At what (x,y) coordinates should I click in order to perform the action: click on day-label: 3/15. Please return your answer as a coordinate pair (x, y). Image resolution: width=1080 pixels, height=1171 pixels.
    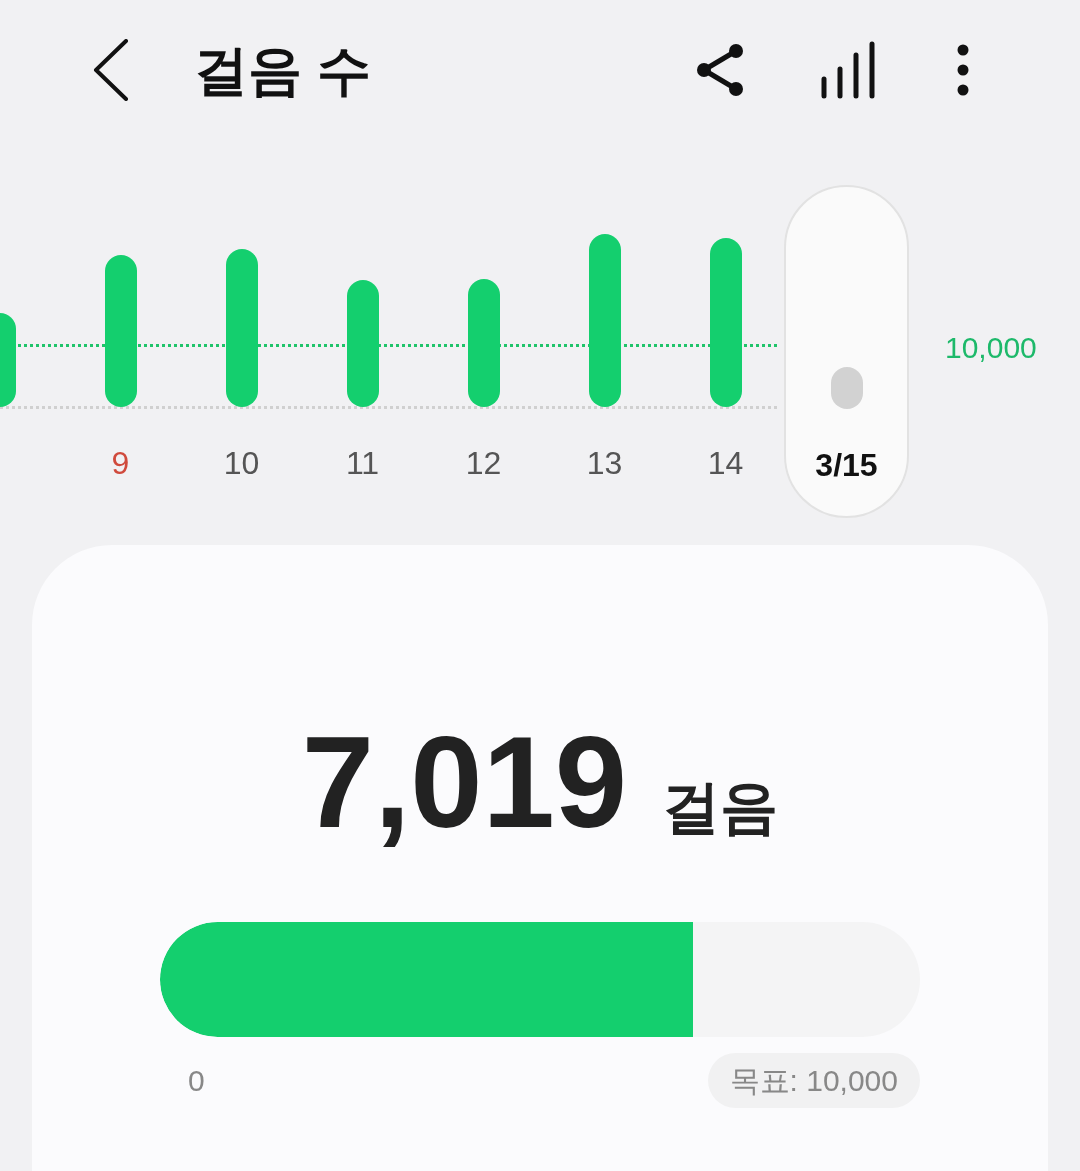
    Looking at the image, I should click on (846, 465).